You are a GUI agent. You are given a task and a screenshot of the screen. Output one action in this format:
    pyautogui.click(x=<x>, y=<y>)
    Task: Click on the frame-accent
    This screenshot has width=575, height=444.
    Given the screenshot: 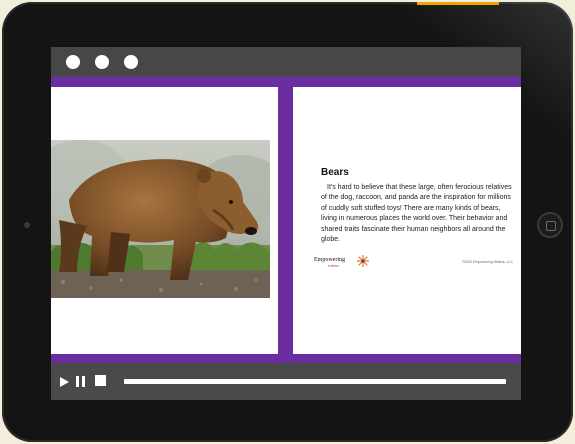 What is the action you would take?
    pyautogui.click(x=458, y=3)
    